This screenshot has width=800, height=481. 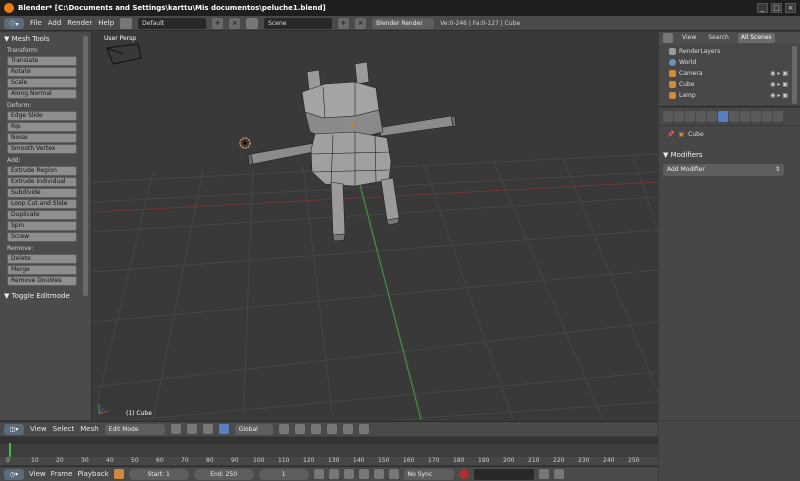 I want to click on screen-layout-field: Default, so click(x=172, y=23).